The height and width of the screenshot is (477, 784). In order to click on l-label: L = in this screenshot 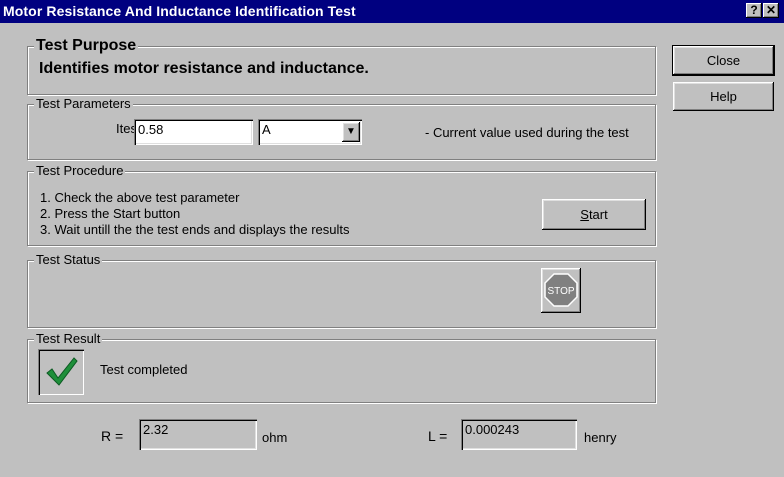, I will do `click(438, 436)`.